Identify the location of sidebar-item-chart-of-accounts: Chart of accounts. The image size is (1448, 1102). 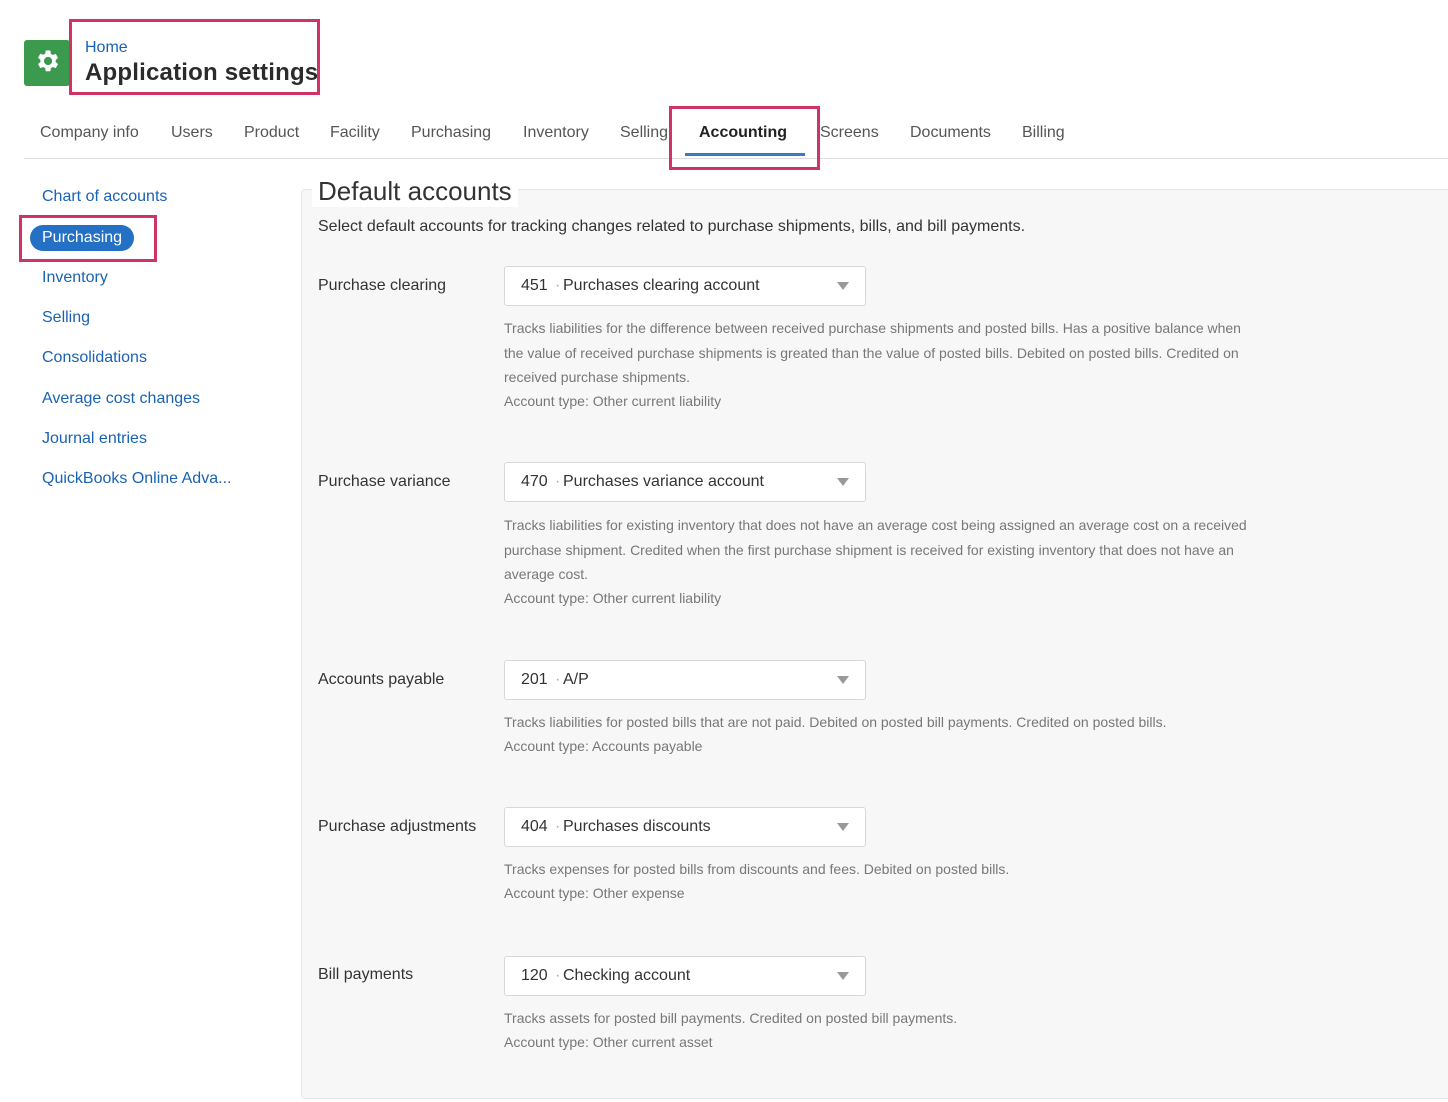
(104, 197).